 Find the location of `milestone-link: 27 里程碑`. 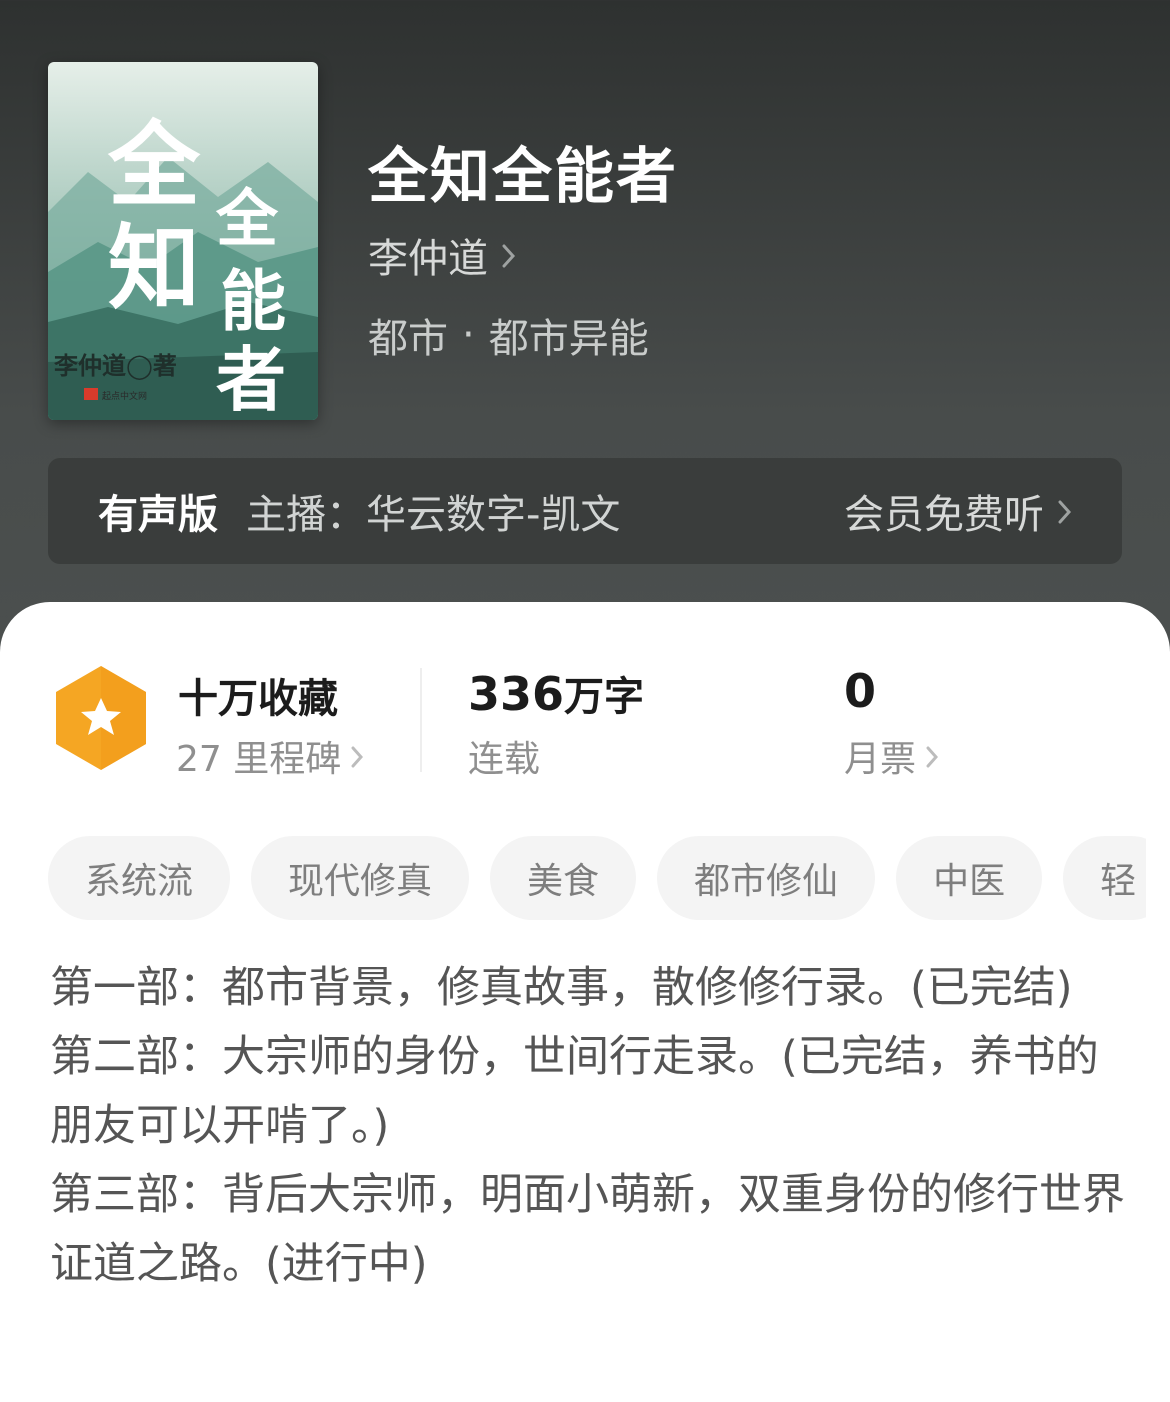

milestone-link: 27 里程碑 is located at coordinates (270, 756).